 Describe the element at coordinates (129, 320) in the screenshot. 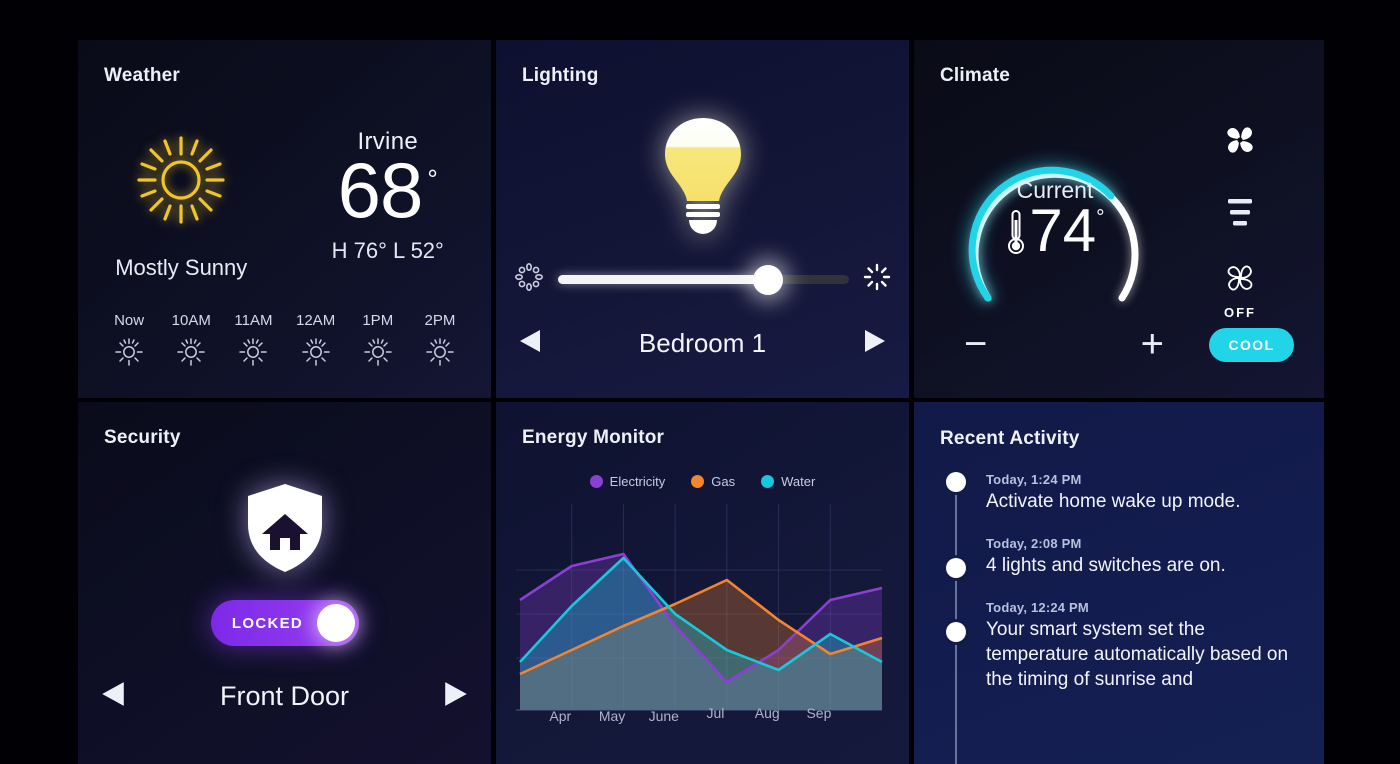

I see `forecast-hour-label: Now` at that location.